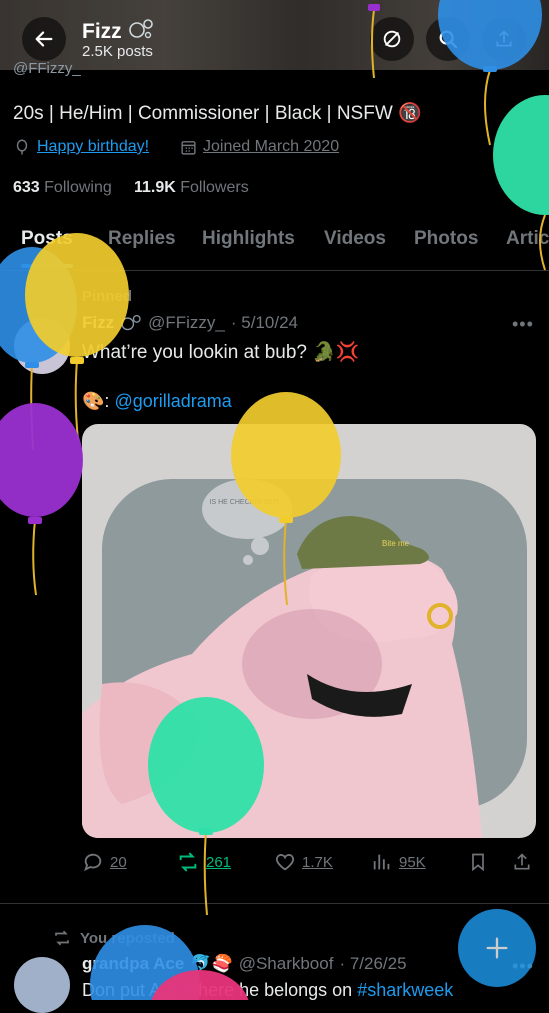 The width and height of the screenshot is (549, 1013). I want to click on balloon-purple-left, so click(41, 499).